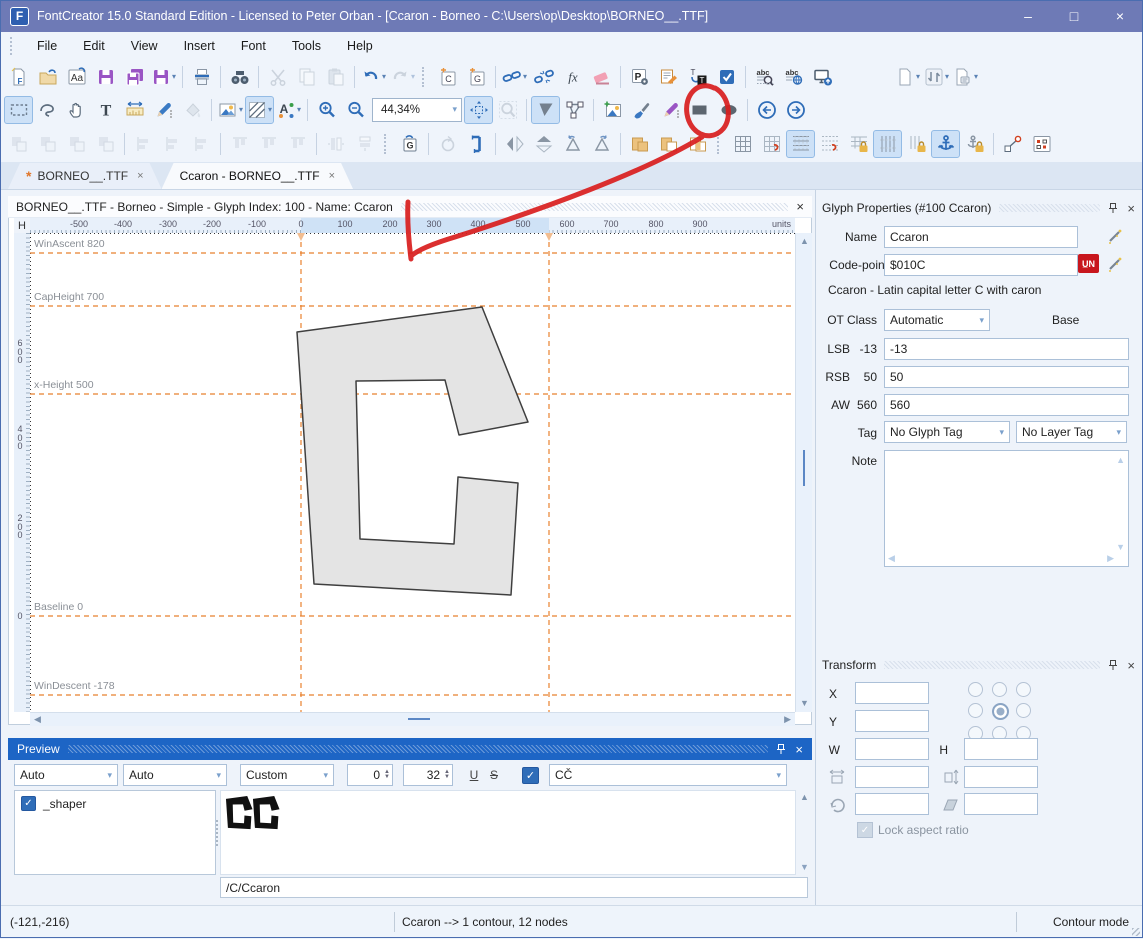  I want to click on rotate-ccw-icon, so click(572, 144).